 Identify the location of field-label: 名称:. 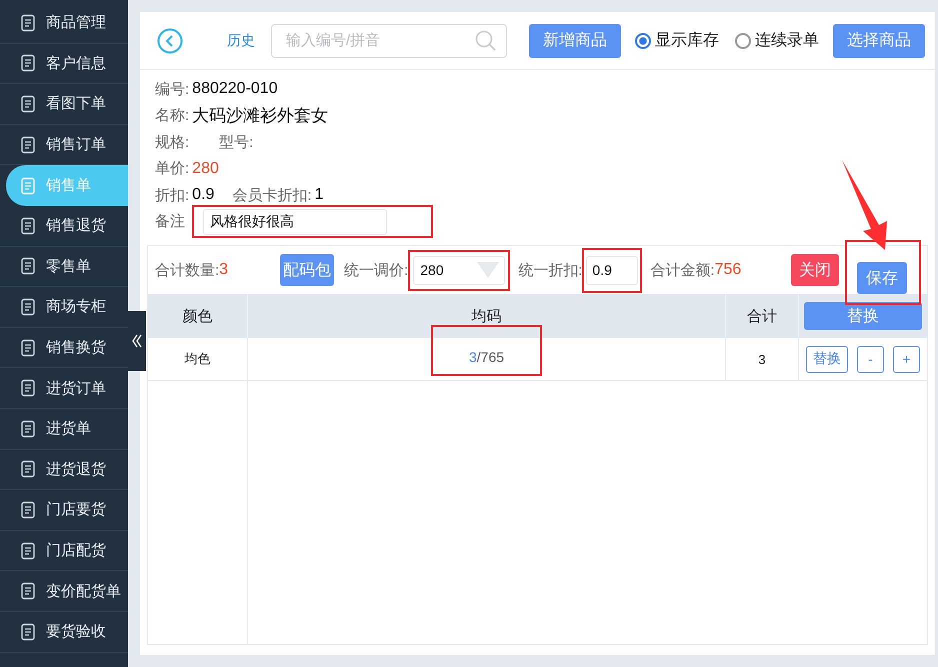
(172, 116).